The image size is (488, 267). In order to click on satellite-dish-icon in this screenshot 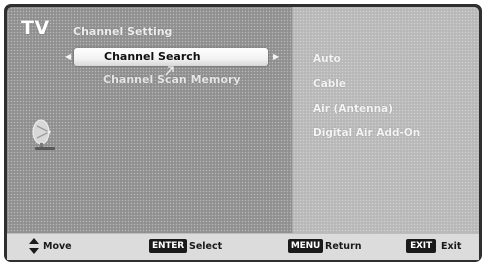, I will do `click(43, 134)`.